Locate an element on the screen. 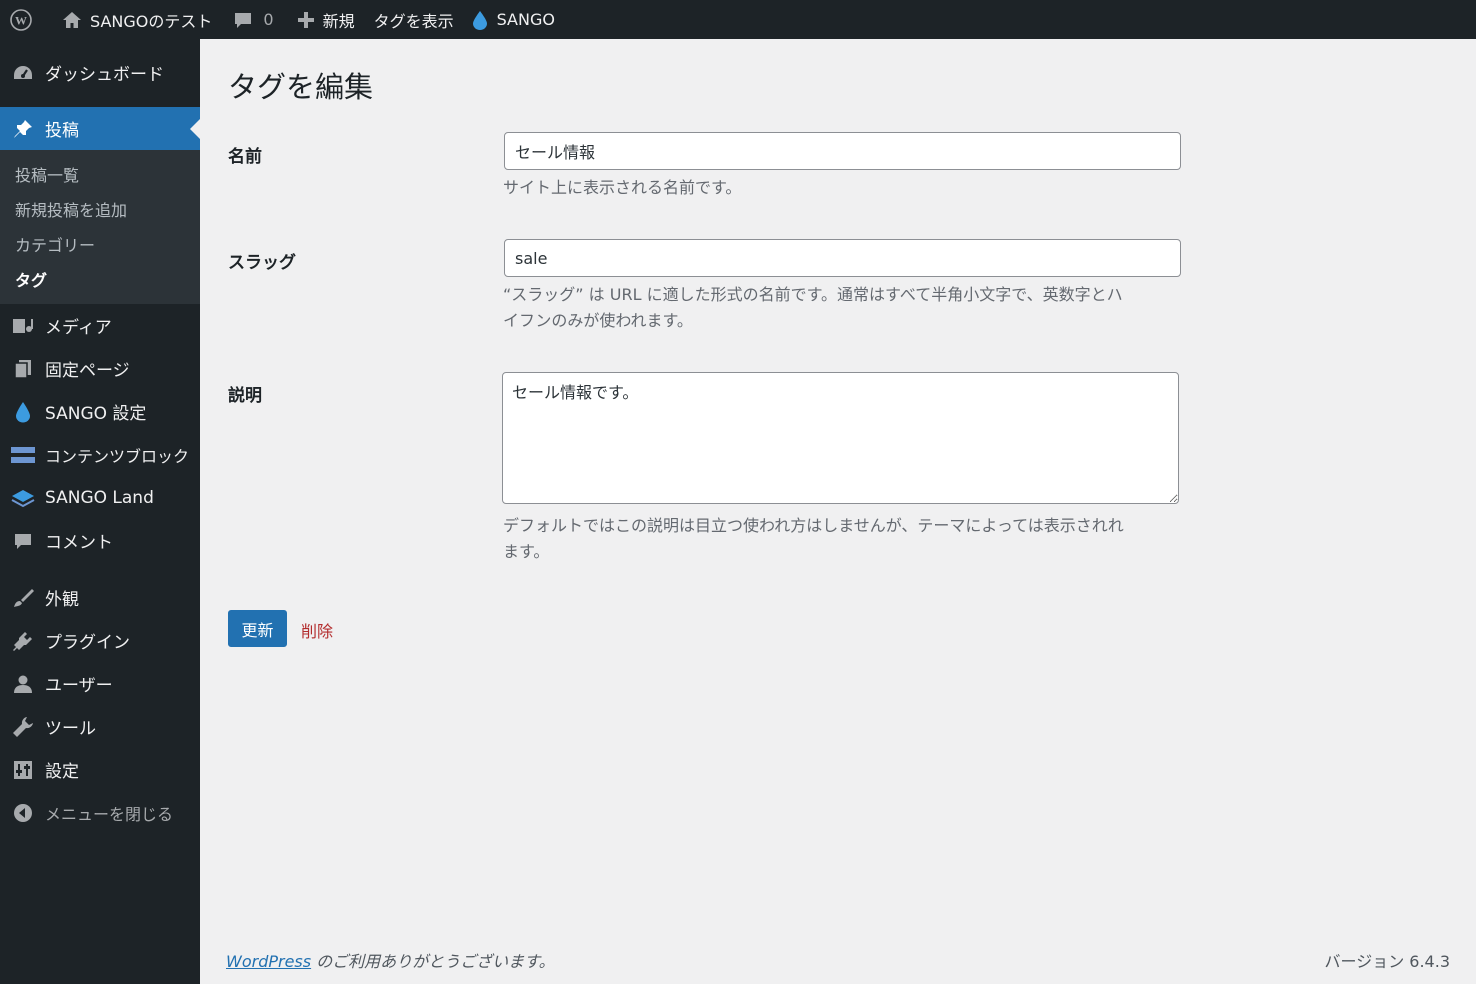 This screenshot has width=1476, height=984. description-hint-line-1: デフォルトではこの説明は目立つ使われ方はしませんが、テーマによっては表示されれ is located at coordinates (813, 525).